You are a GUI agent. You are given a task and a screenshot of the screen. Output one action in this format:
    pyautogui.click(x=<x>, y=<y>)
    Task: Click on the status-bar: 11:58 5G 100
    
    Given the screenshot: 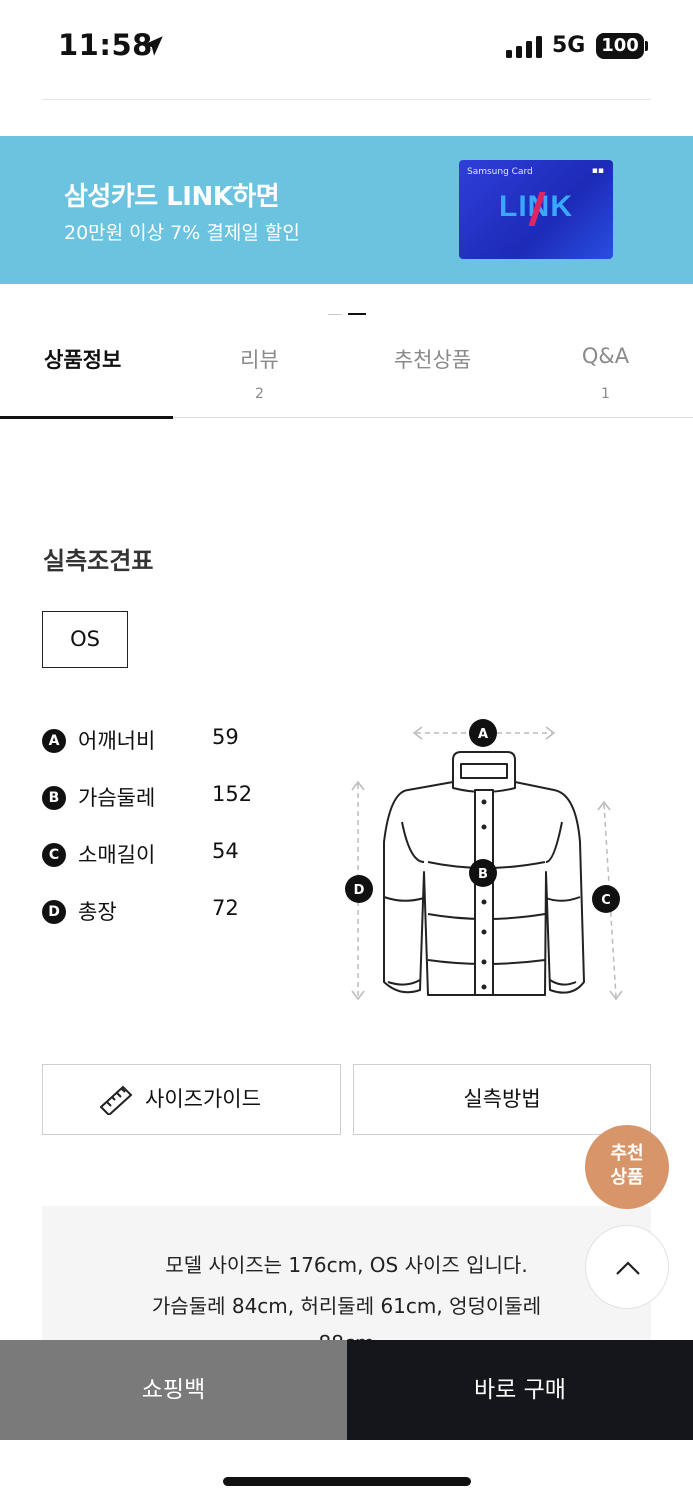 What is the action you would take?
    pyautogui.click(x=346, y=47)
    